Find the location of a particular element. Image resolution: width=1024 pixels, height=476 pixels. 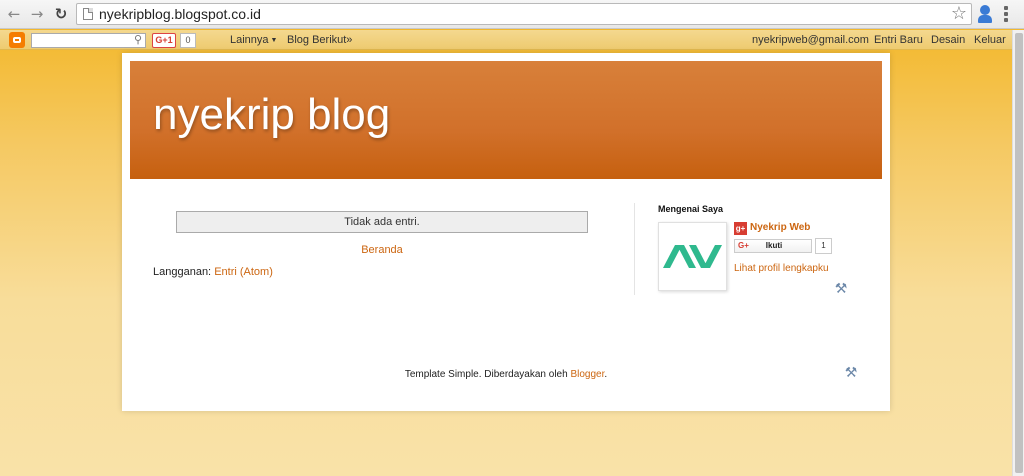

subscribe-line: Langganan: Entri (Atom) is located at coordinates (213, 272).